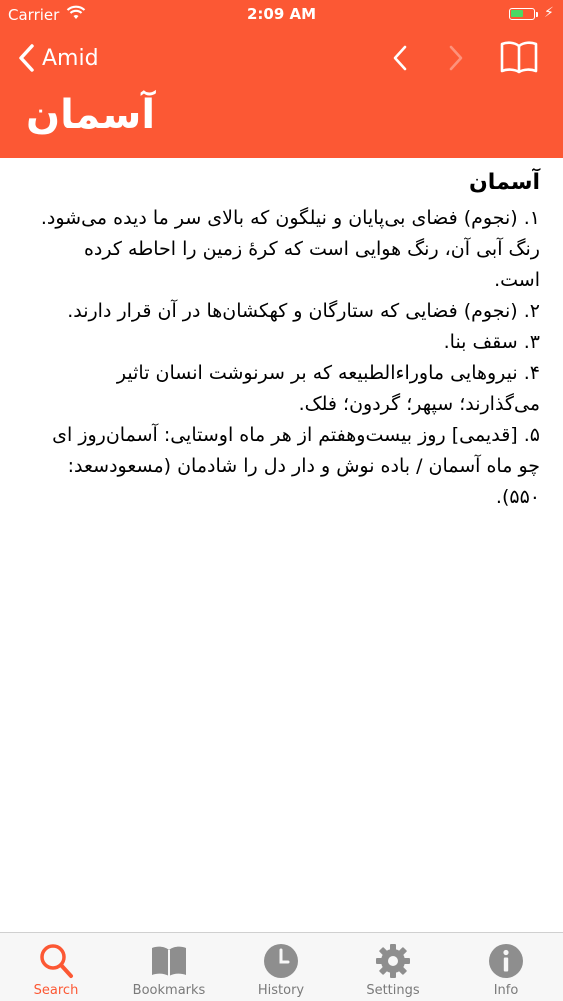  What do you see at coordinates (393, 990) in the screenshot?
I see `tab-label: Settings` at bounding box center [393, 990].